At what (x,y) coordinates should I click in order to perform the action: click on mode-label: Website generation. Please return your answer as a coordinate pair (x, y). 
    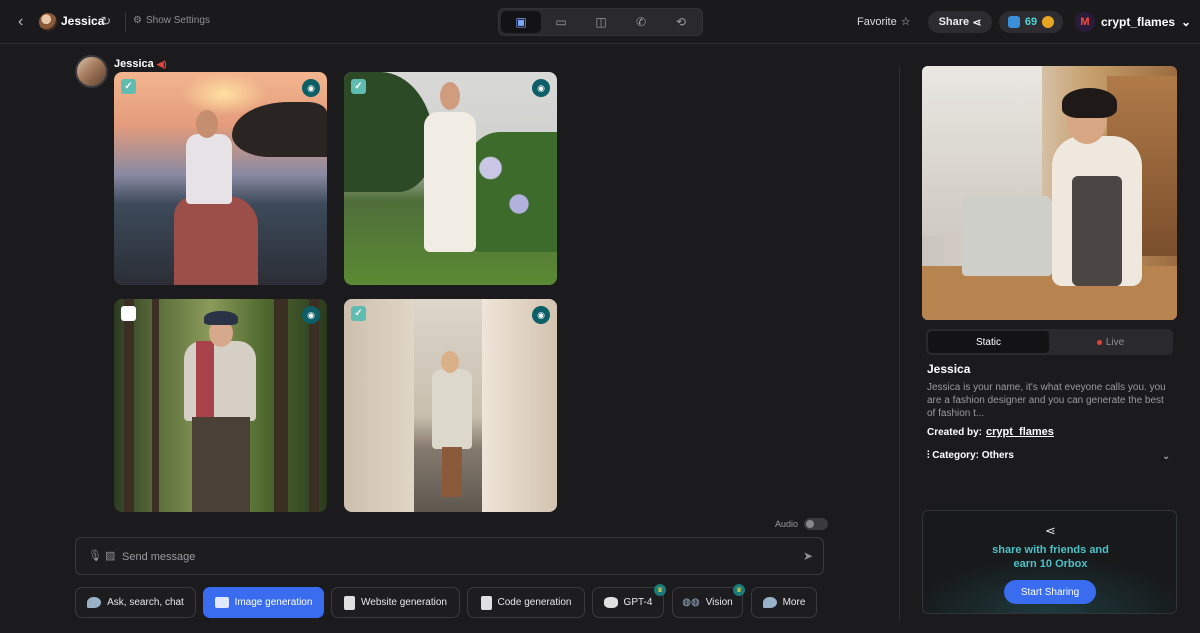
    Looking at the image, I should click on (404, 602).